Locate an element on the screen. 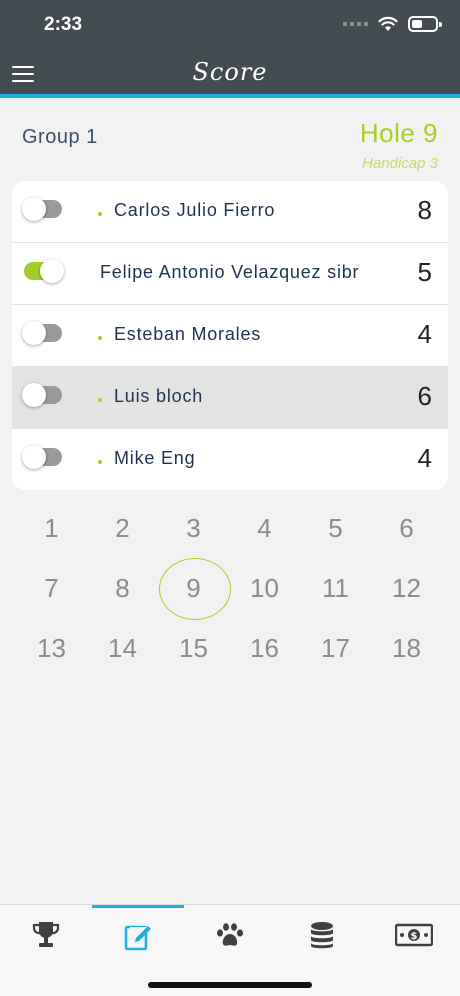  player-score: 8 is located at coordinates (425, 210).